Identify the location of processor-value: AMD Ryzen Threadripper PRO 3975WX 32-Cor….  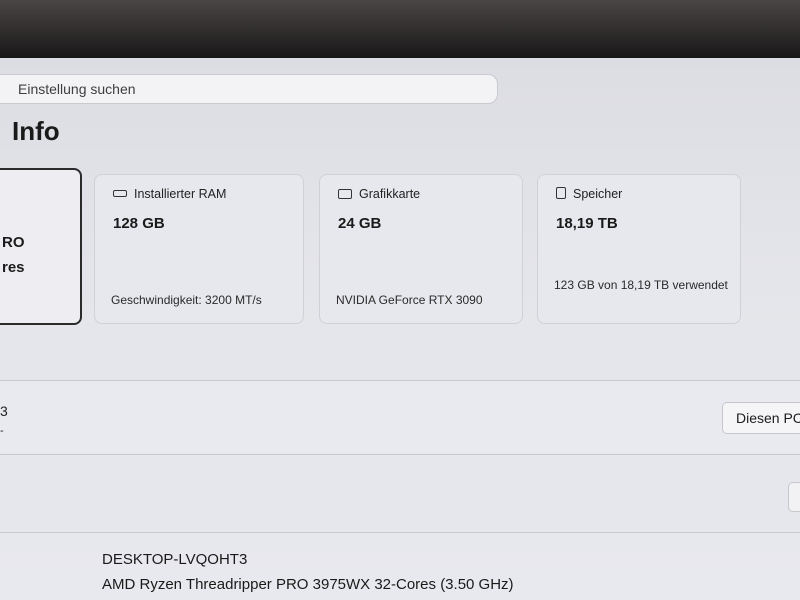
(308, 584).